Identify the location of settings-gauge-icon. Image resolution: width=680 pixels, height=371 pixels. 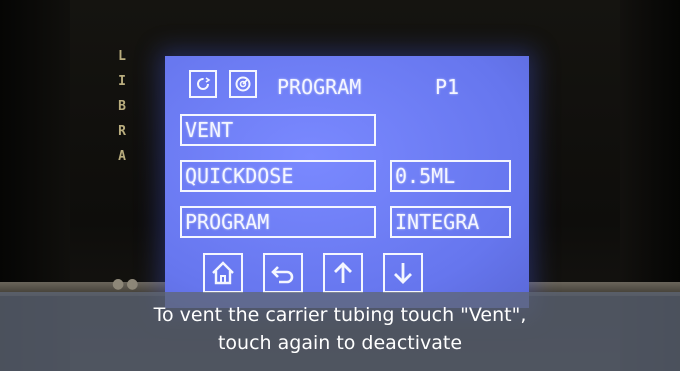
(243, 84).